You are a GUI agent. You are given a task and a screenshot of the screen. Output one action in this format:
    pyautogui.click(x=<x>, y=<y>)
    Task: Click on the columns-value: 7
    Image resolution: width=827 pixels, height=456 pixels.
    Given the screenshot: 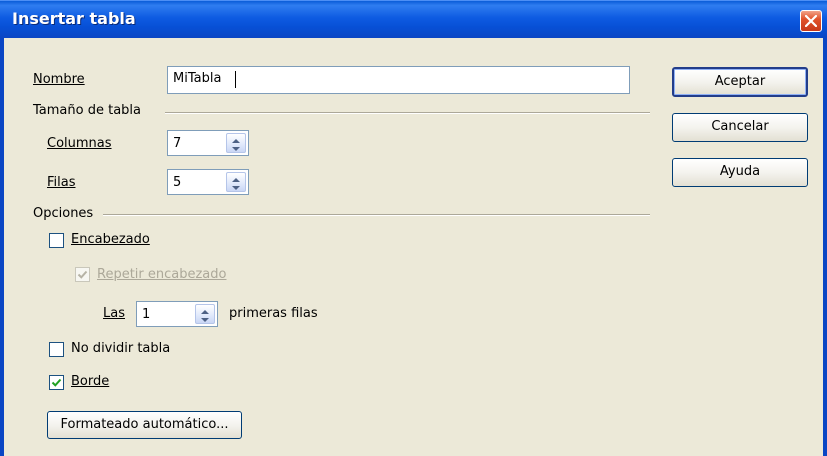 What is the action you would take?
    pyautogui.click(x=177, y=143)
    